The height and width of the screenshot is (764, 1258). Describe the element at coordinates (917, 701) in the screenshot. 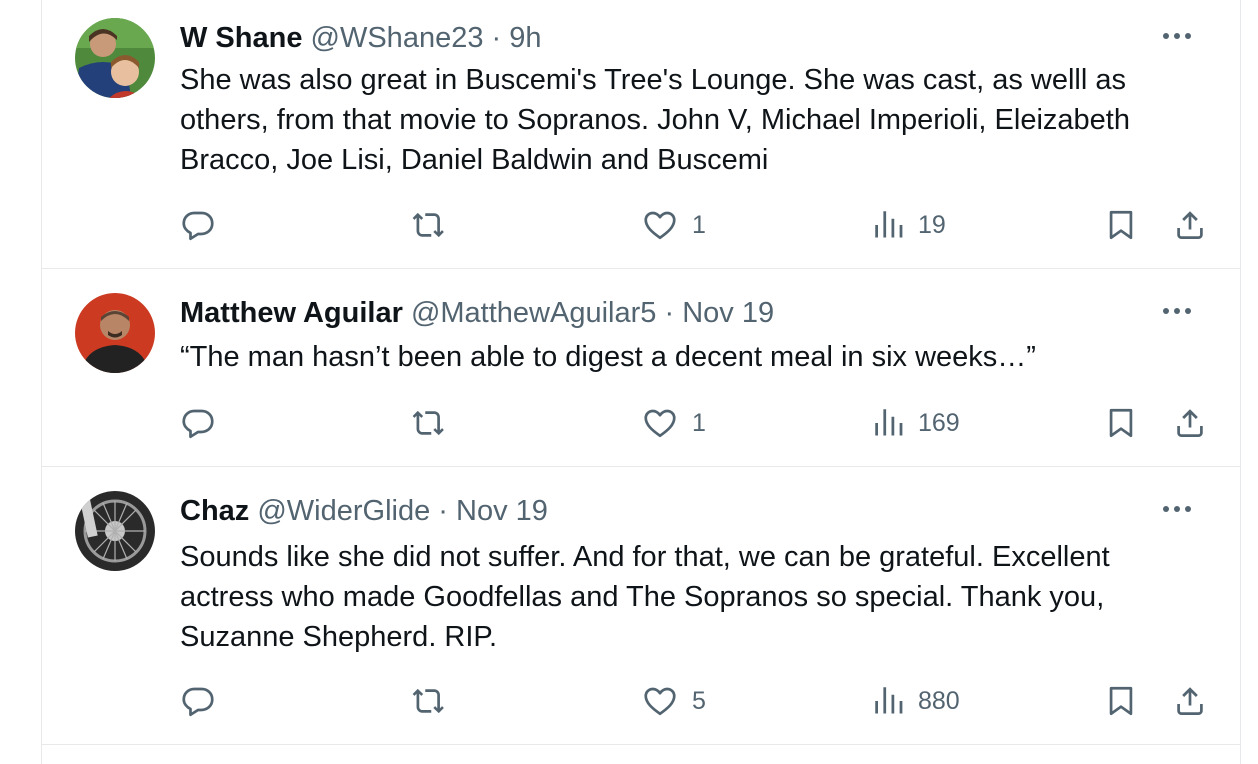

I see `views-button: 880` at that location.